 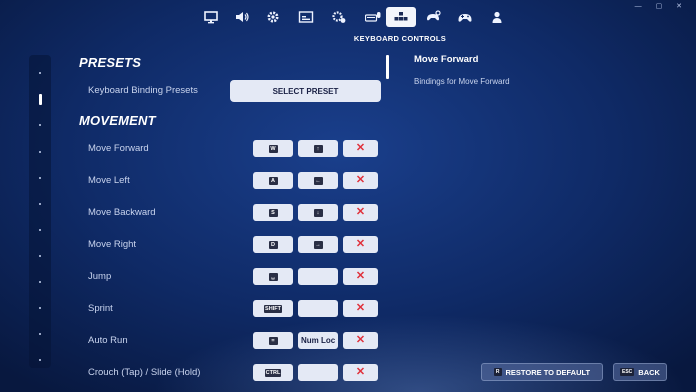 What do you see at coordinates (122, 212) in the screenshot?
I see `binding-label: Move Backward` at bounding box center [122, 212].